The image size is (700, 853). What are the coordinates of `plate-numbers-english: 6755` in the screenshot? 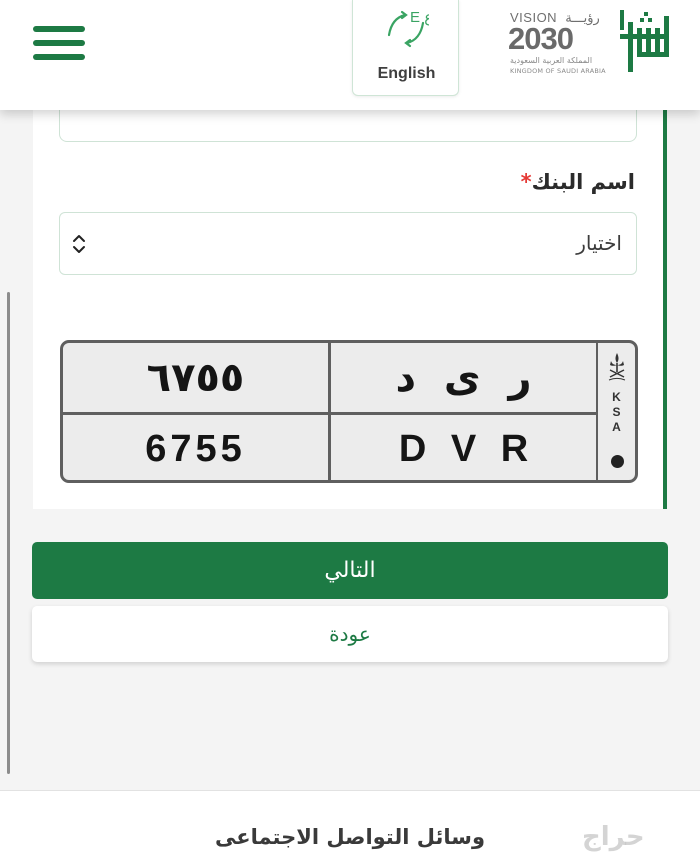 It's located at (195, 448).